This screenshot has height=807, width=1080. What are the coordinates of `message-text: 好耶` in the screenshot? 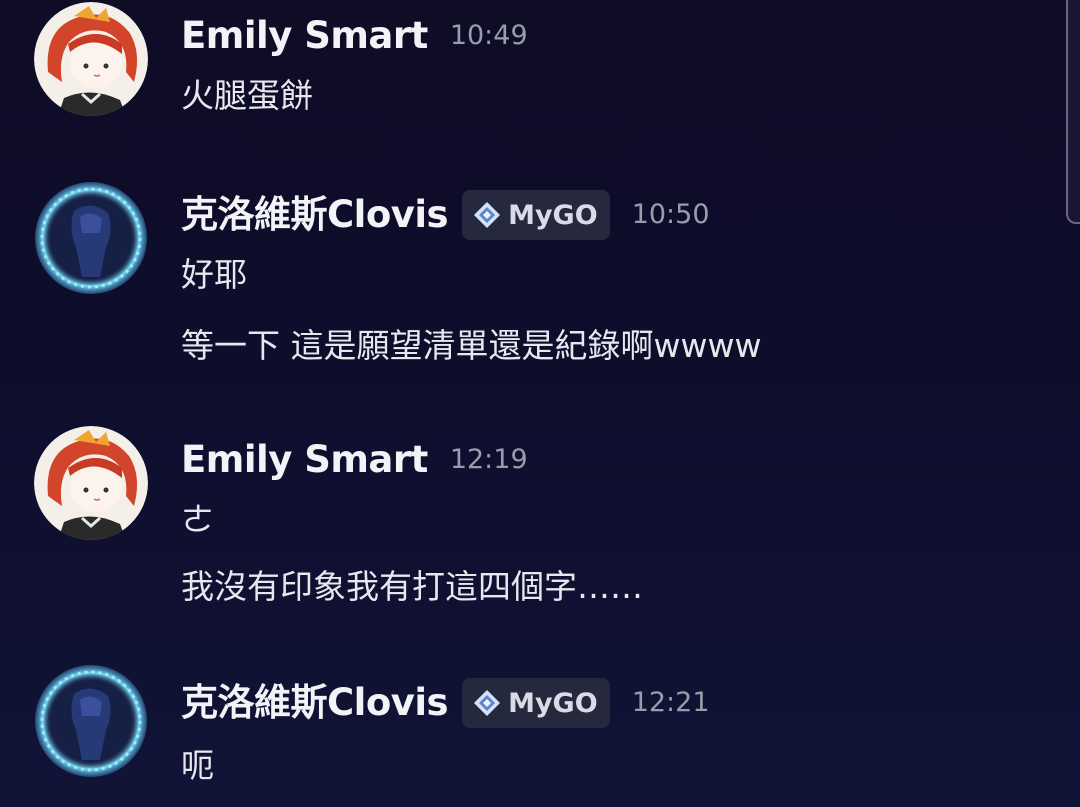 It's located at (214, 274).